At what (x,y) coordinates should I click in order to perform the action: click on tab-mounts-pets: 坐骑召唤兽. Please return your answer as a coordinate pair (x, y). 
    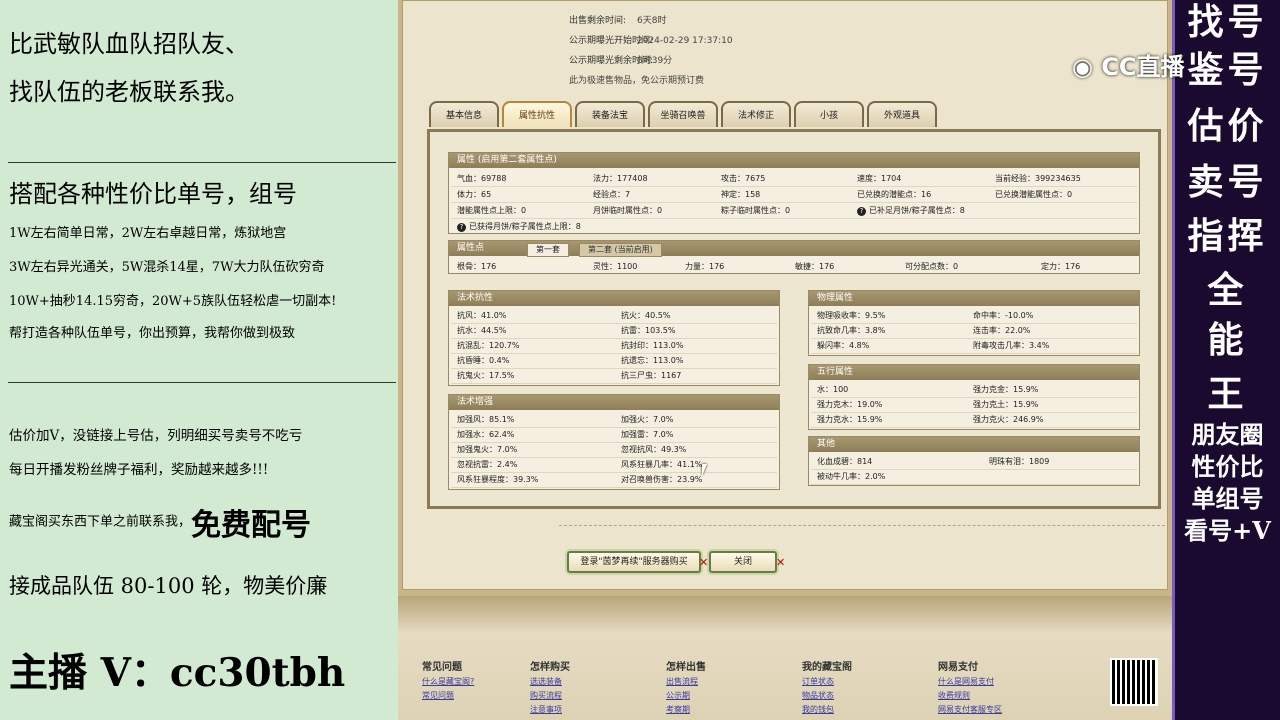
    Looking at the image, I should click on (683, 114).